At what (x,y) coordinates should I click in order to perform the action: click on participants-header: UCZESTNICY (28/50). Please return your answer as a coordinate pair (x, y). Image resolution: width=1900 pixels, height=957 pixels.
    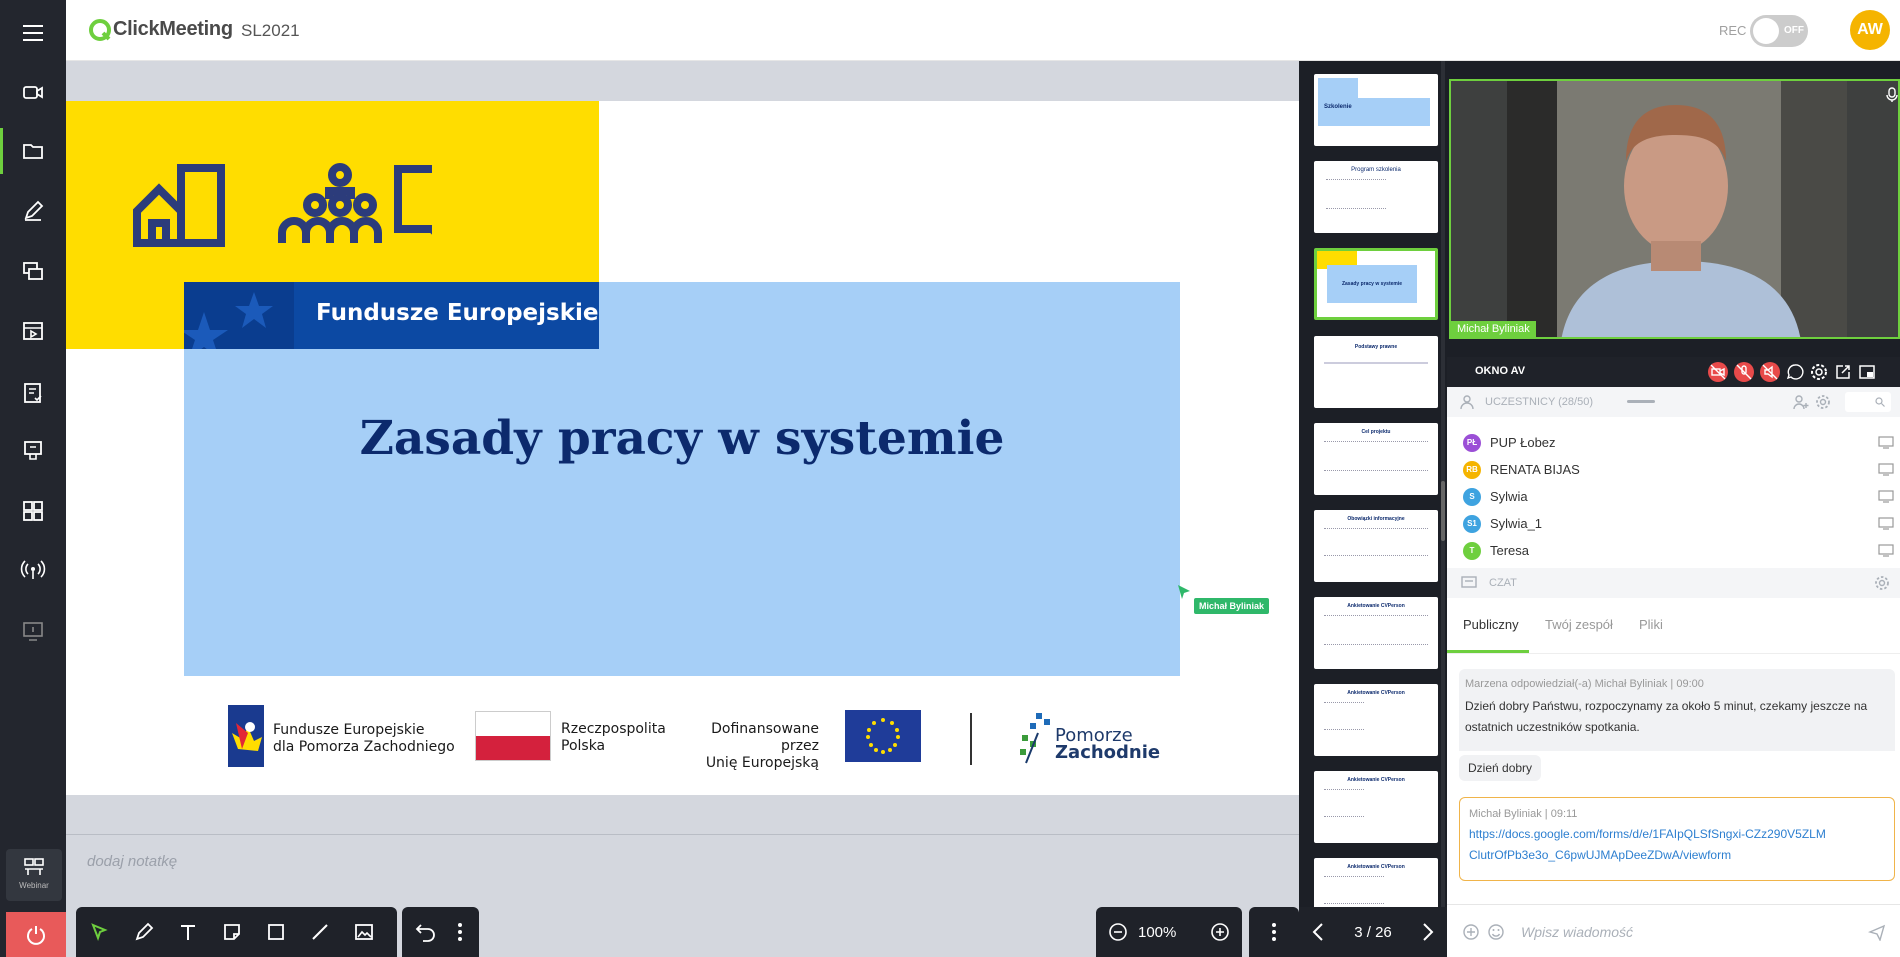
    Looking at the image, I should click on (1673, 402).